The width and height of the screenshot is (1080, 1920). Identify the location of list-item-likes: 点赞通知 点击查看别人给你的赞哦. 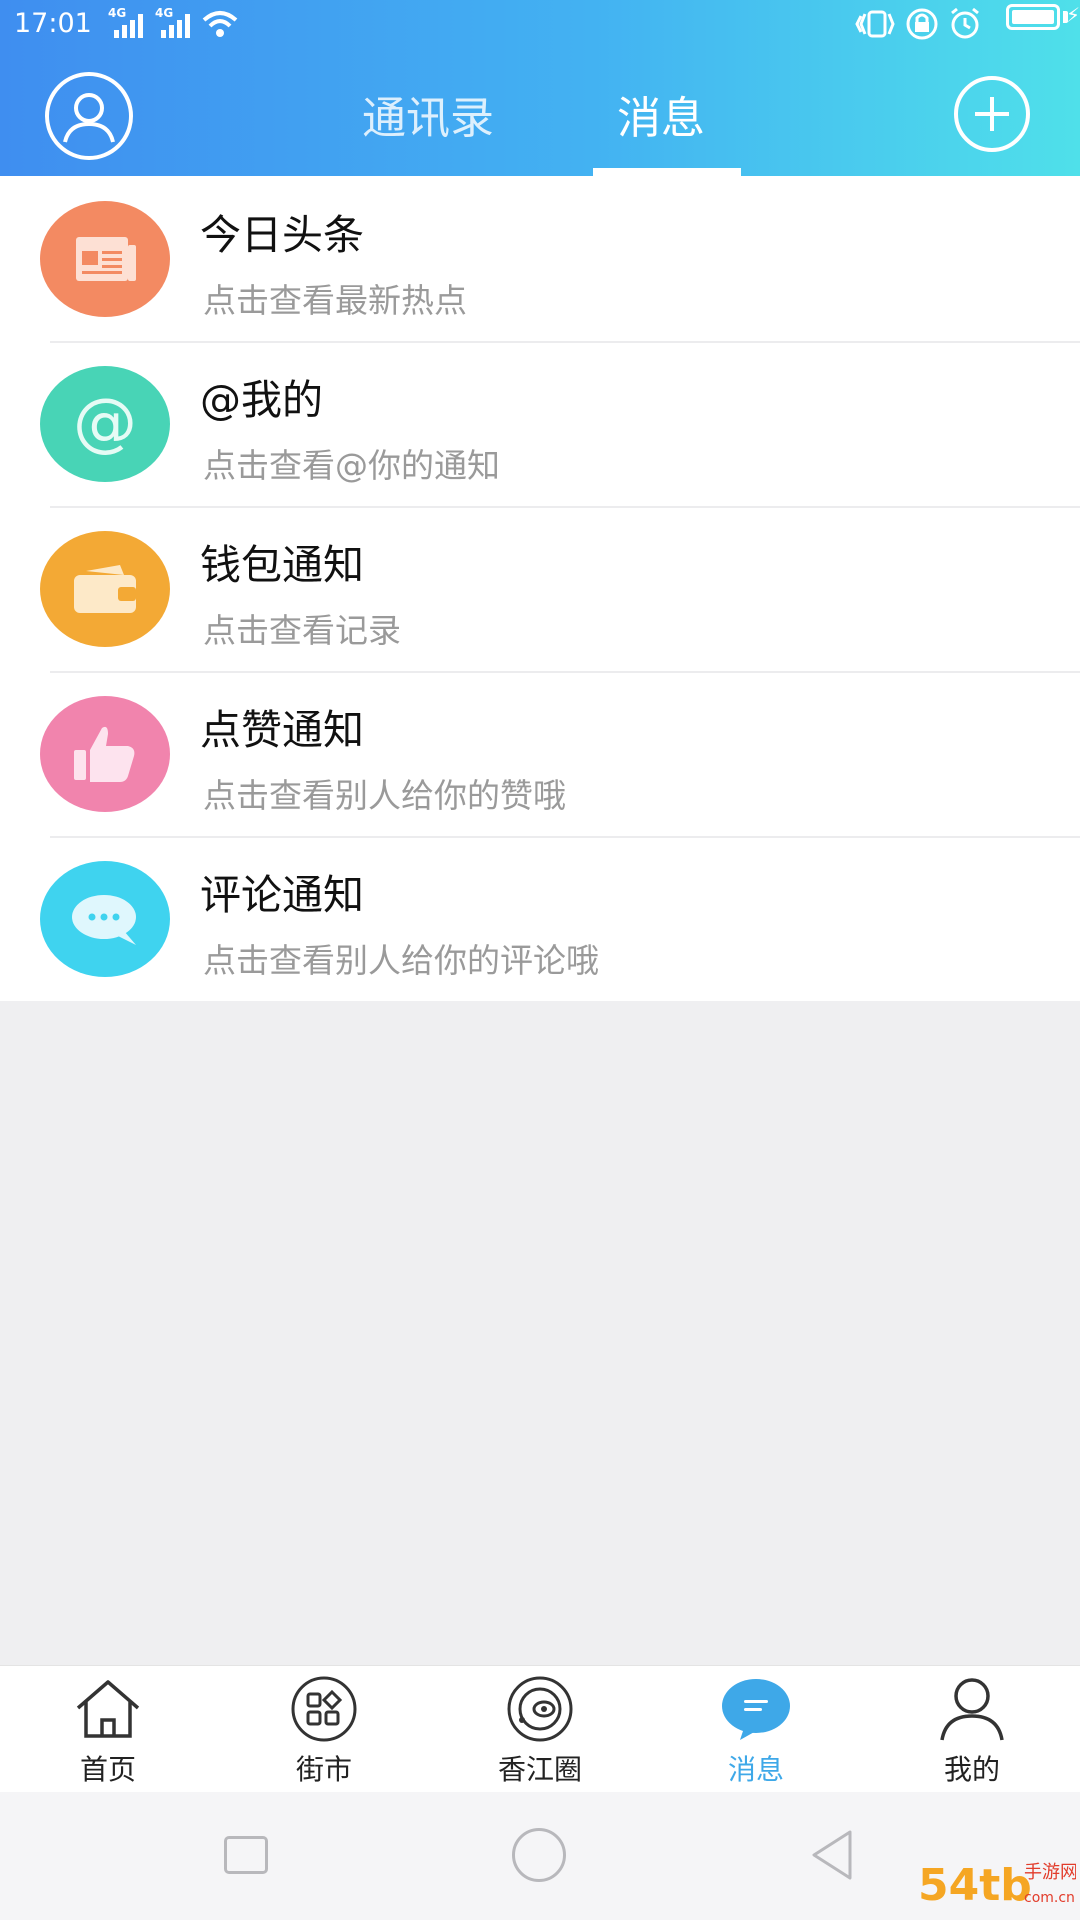
(540, 753).